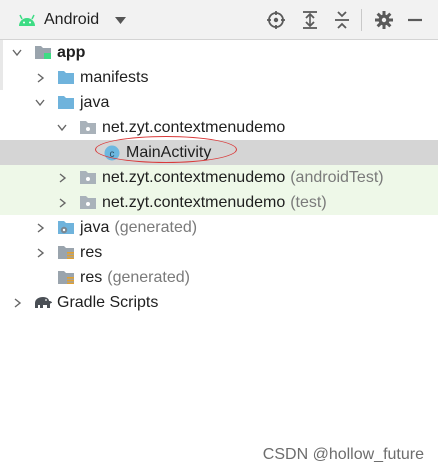  I want to click on toolbar-separator, so click(361, 20).